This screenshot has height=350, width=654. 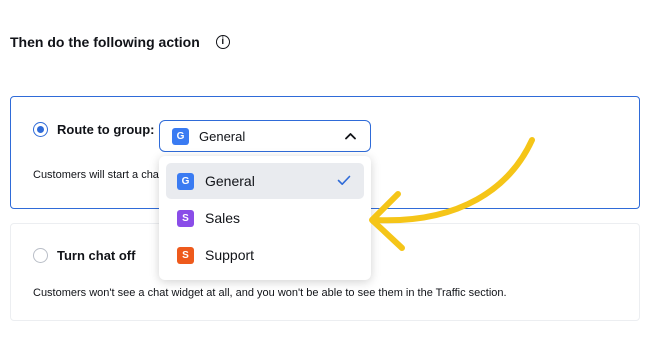 What do you see at coordinates (96, 255) in the screenshot?
I see `turn-chat-off-label: Turn chat off` at bounding box center [96, 255].